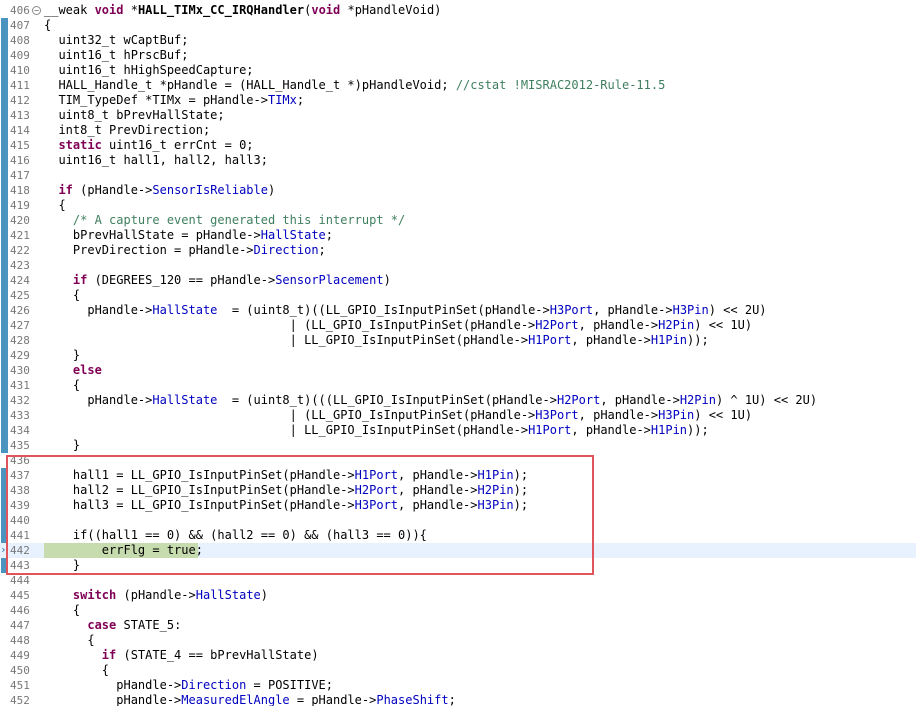 Image resolution: width=916 pixels, height=706 pixels. I want to click on code-line: 444, so click(458, 580).